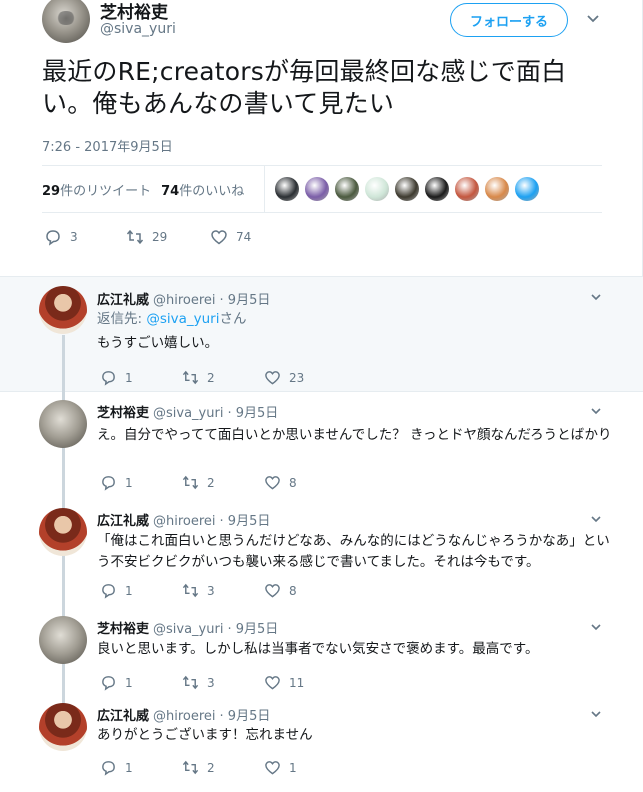 This screenshot has width=643, height=792. Describe the element at coordinates (134, 11) in the screenshot. I see `author-name: 芝村裕吏` at that location.